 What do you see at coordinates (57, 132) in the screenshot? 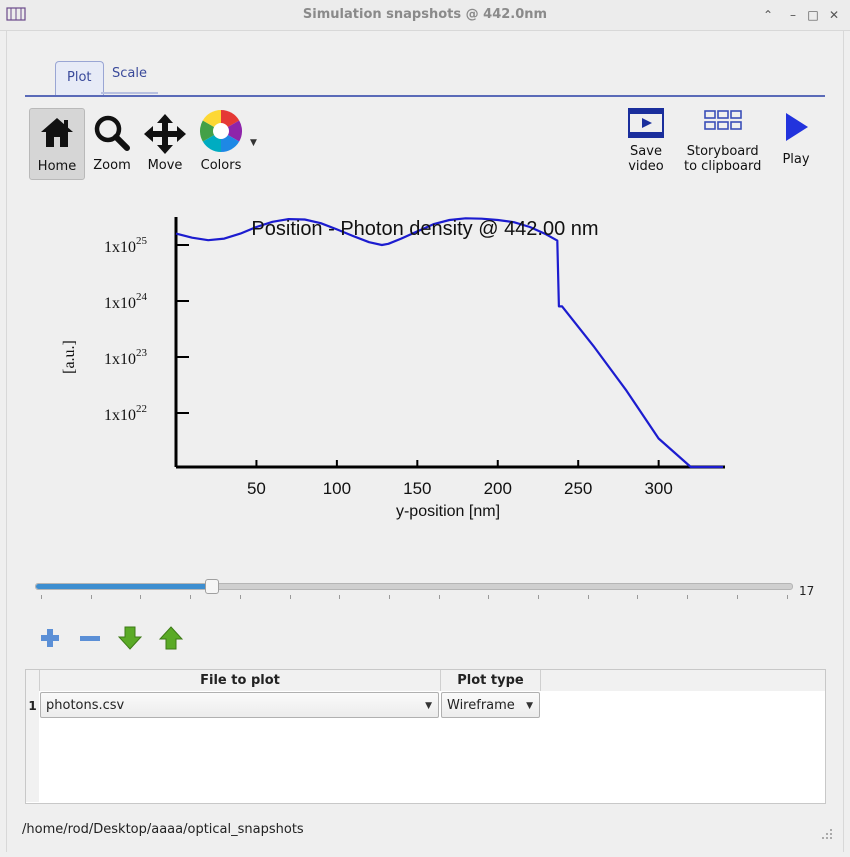
I see `home-icon` at bounding box center [57, 132].